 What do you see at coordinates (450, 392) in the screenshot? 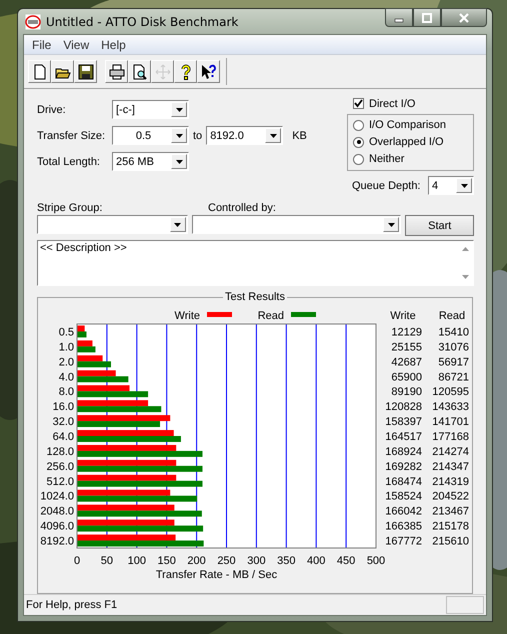
I see `table-cell: 120595` at bounding box center [450, 392].